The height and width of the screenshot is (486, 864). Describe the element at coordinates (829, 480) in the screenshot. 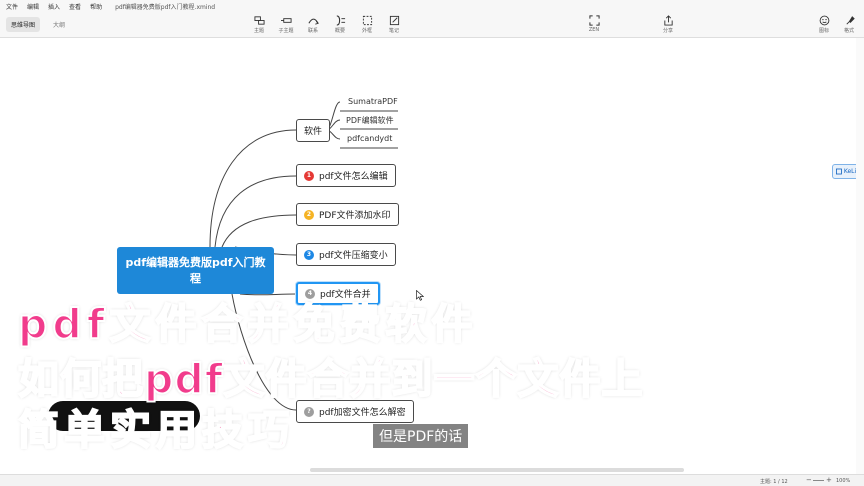

I see `zoom-in-button: +` at that location.